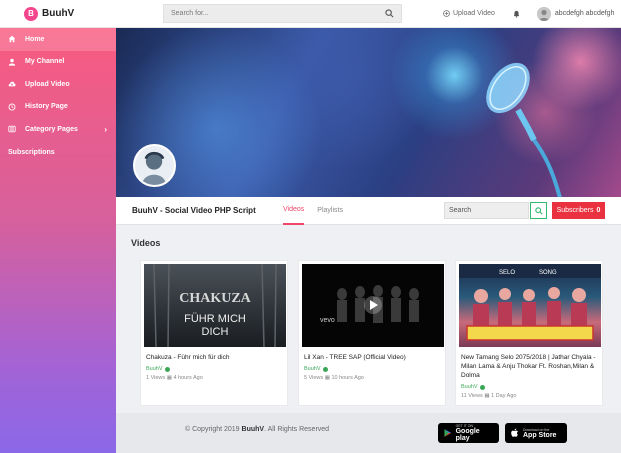 The image size is (621, 453). Describe the element at coordinates (212, 429) in the screenshot. I see `copyright-prefix: © Copyright 2019` at that location.